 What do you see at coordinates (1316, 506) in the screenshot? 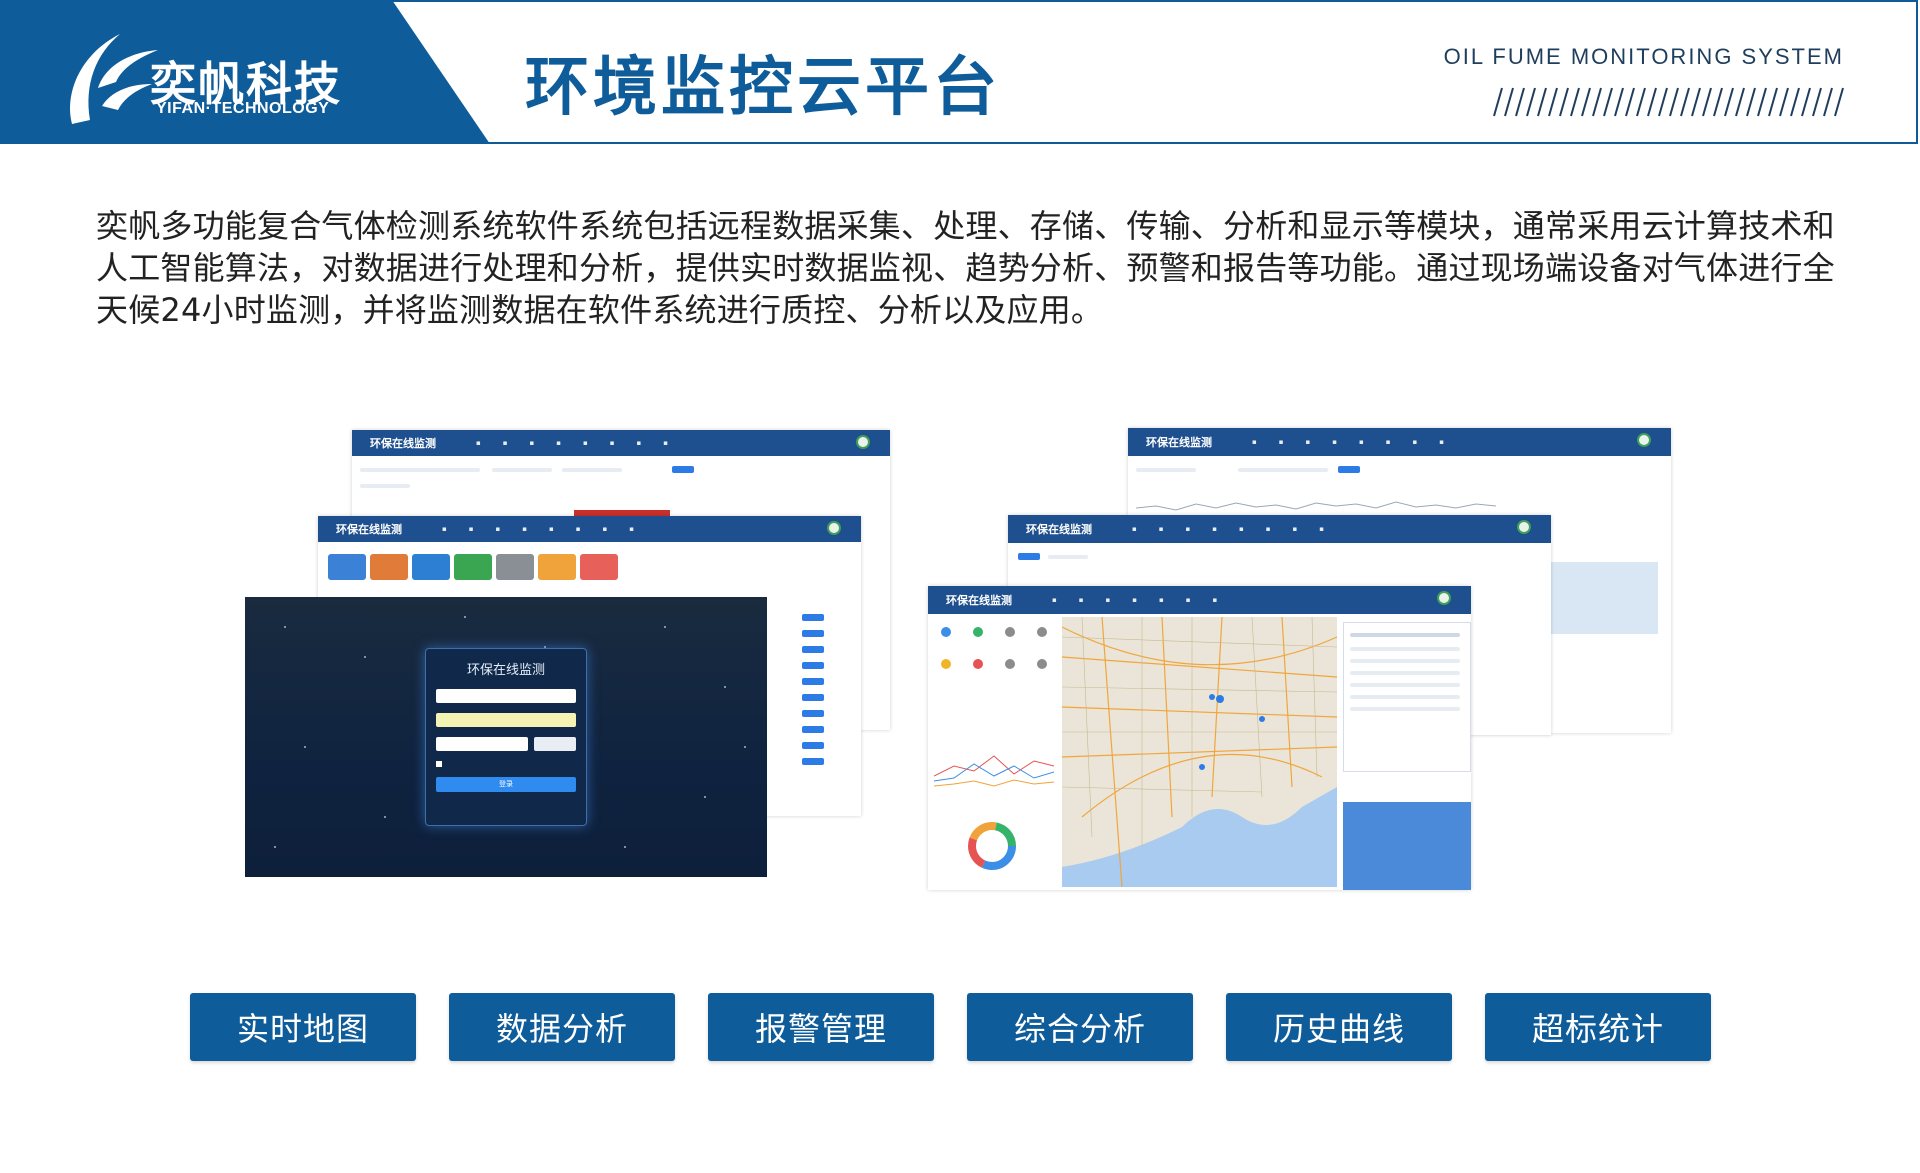
I see `trend-line` at bounding box center [1316, 506].